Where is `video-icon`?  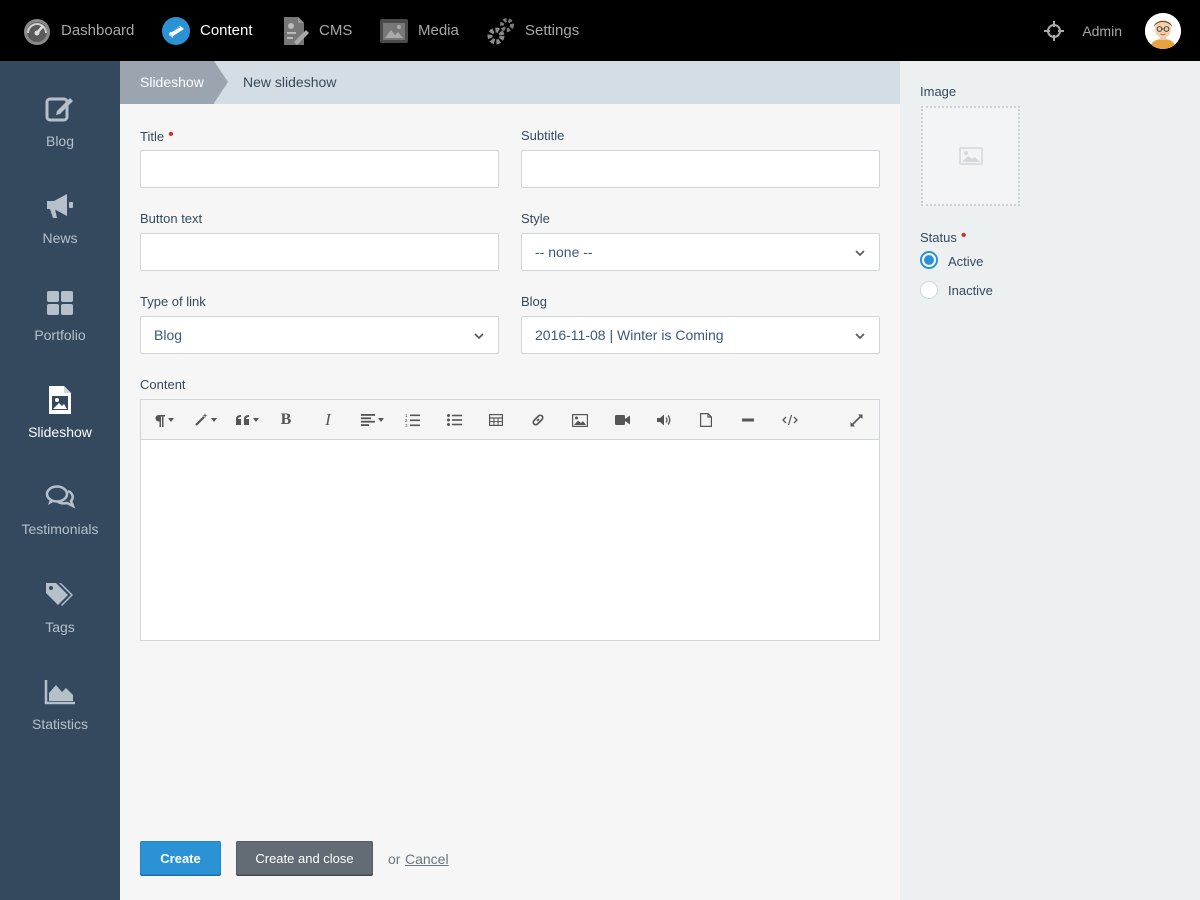
video-icon is located at coordinates (622, 420).